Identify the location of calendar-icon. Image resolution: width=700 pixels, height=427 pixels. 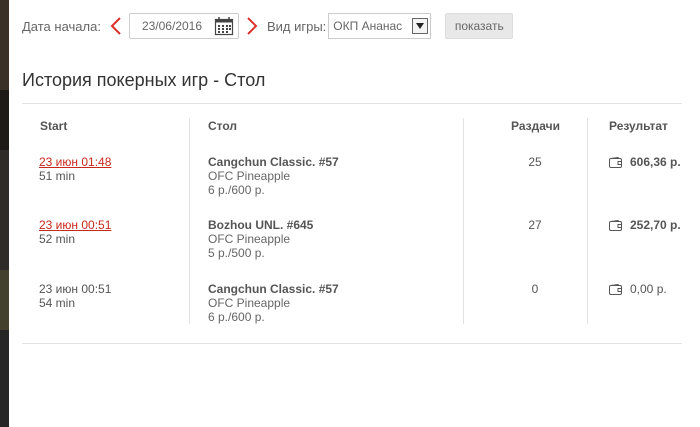
(224, 26).